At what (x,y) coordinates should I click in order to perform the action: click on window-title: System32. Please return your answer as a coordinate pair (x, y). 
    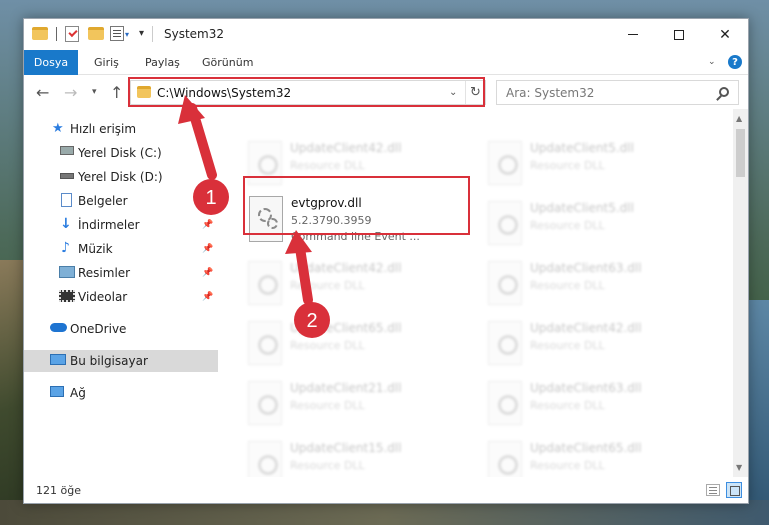
    Looking at the image, I should click on (194, 34).